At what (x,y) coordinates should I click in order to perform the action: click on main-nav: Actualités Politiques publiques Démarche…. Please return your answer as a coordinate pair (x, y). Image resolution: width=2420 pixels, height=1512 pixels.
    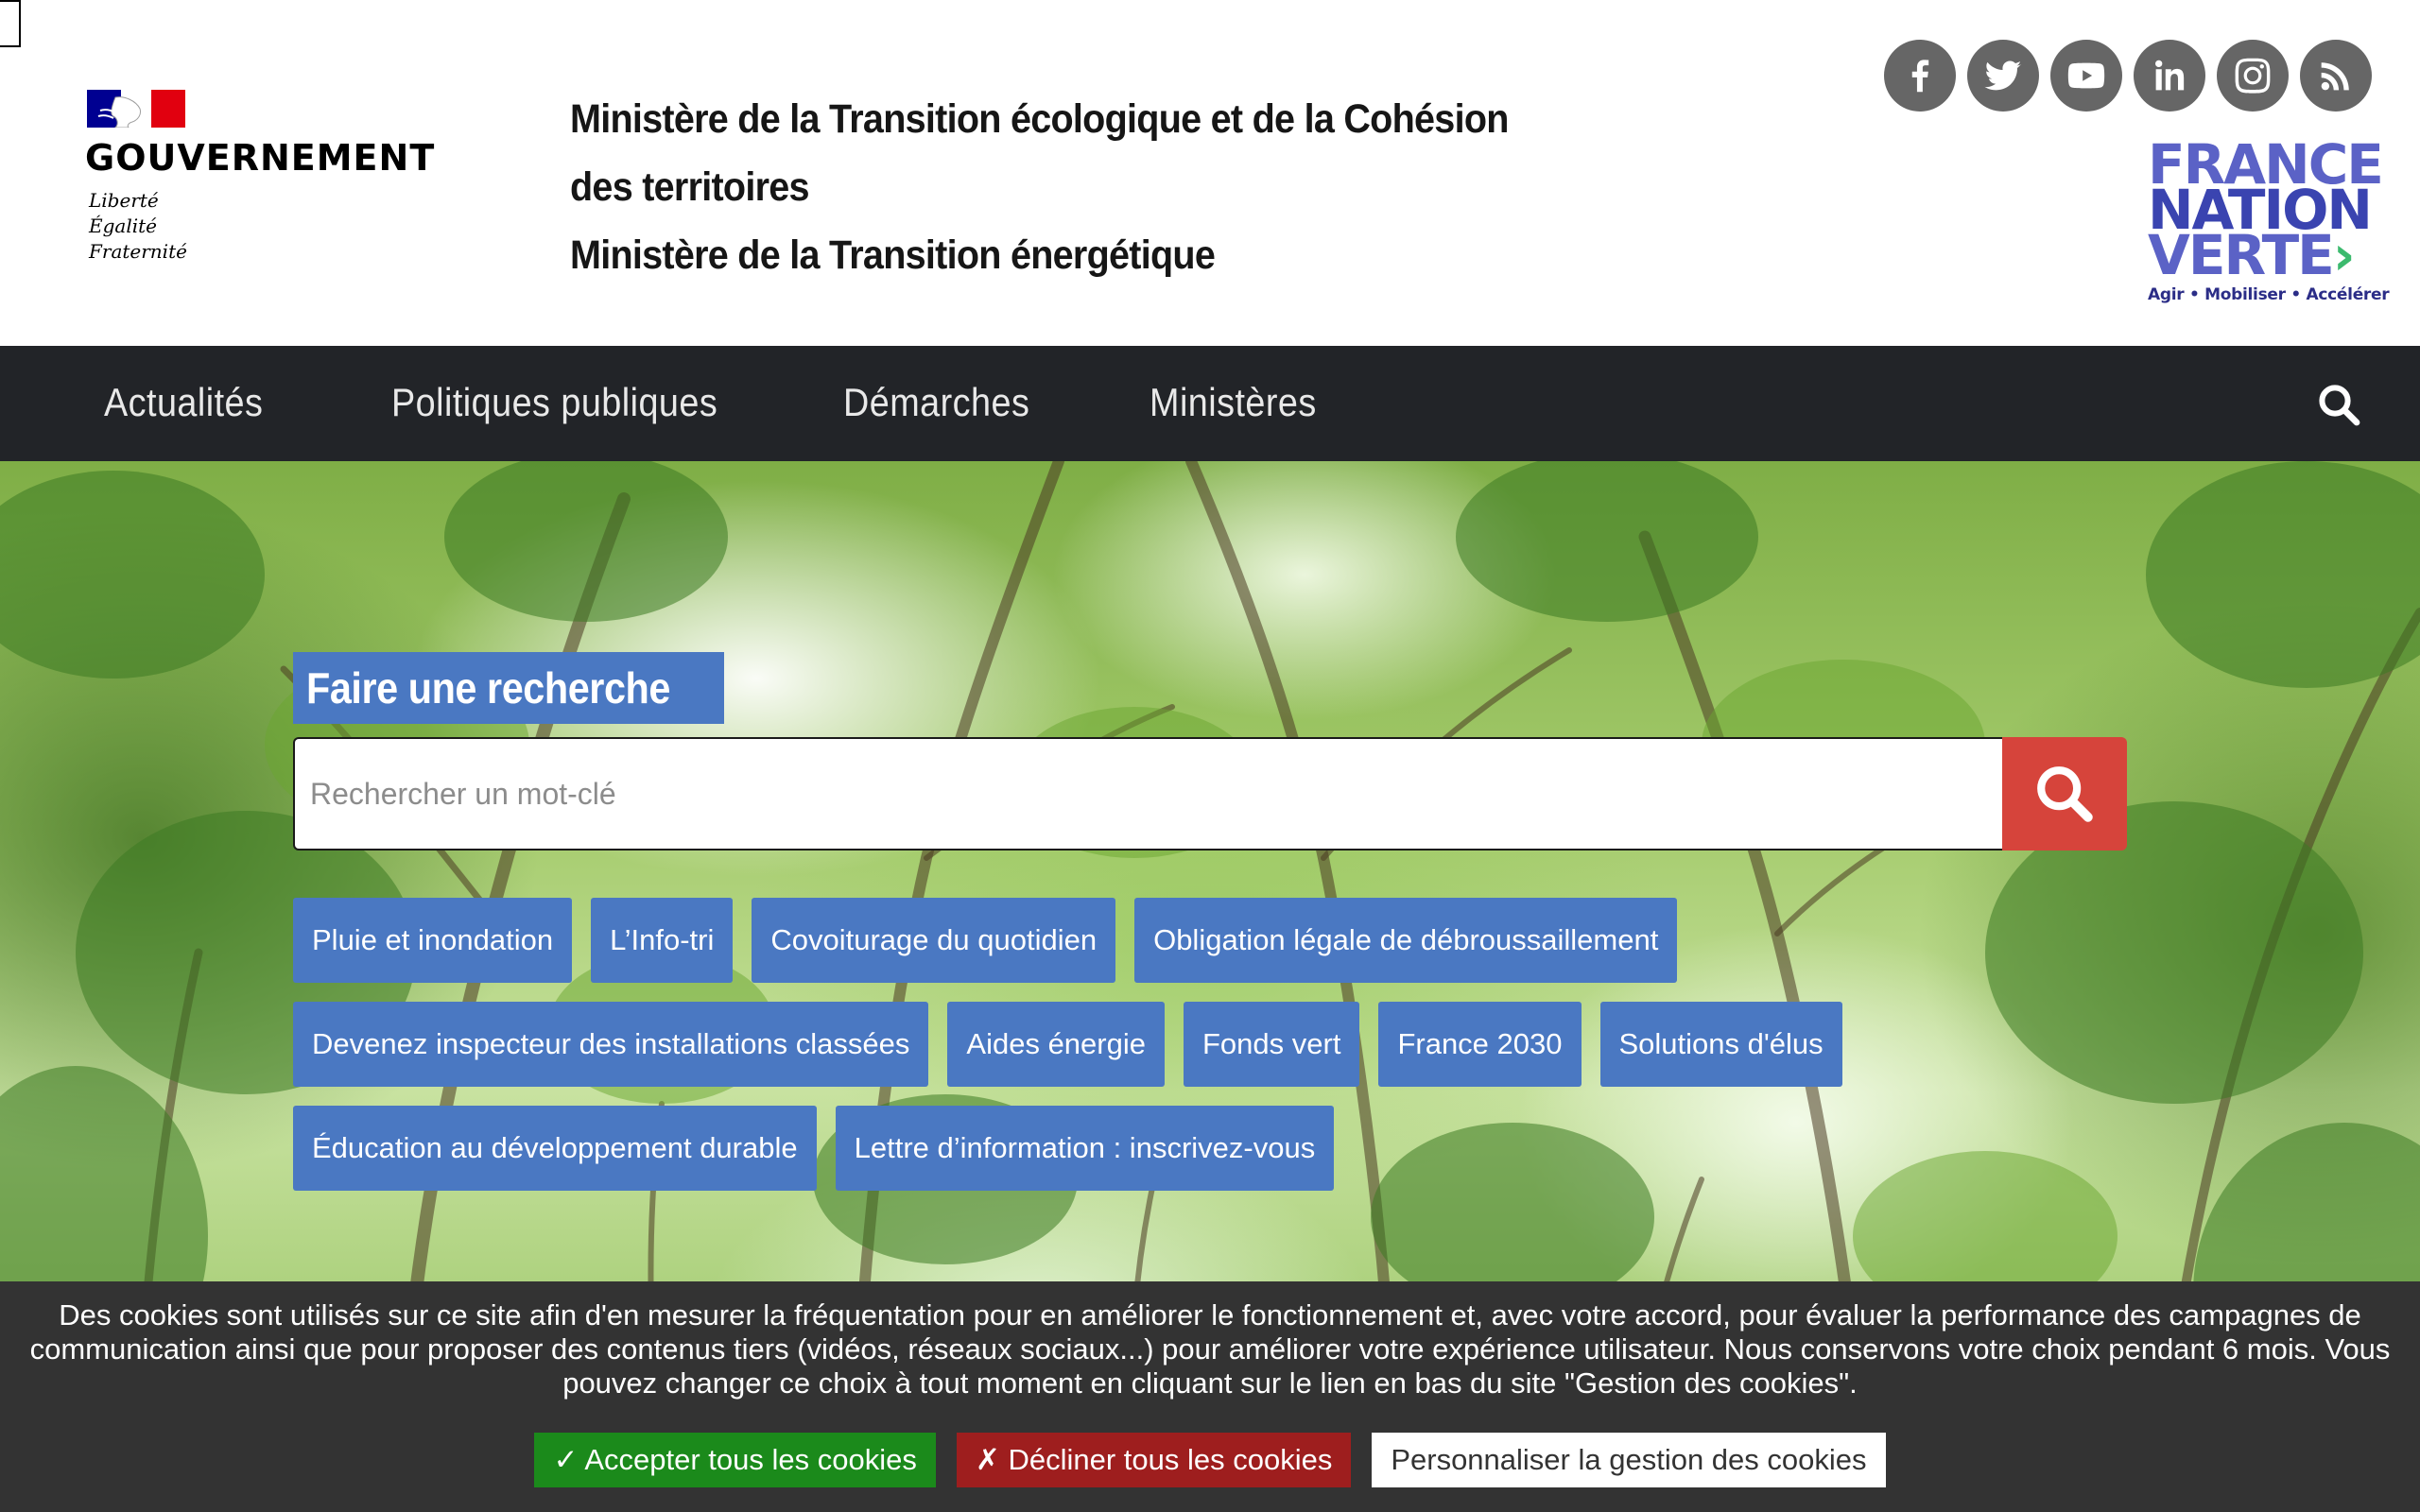
    Looking at the image, I should click on (1210, 403).